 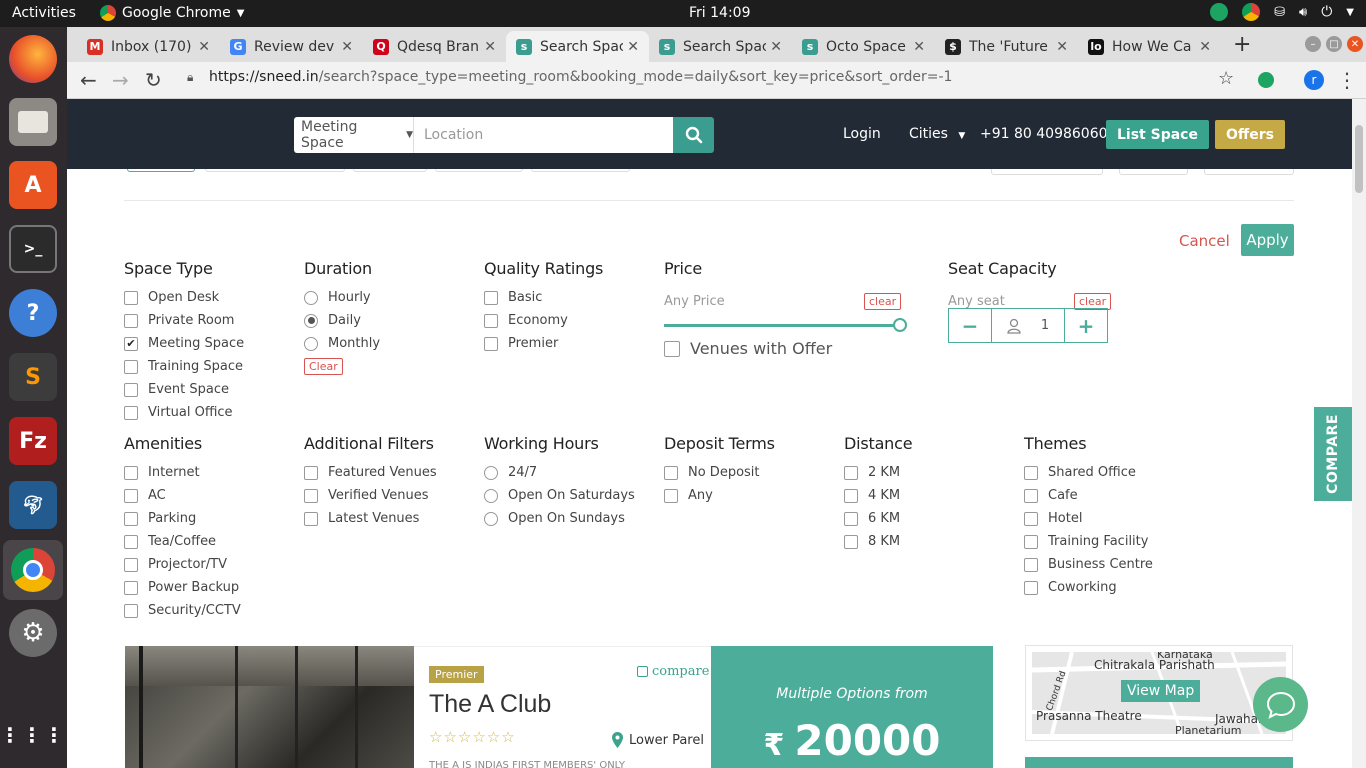 I want to click on browser-tab: M Inbox (170) ✕, so click(x=148, y=46).